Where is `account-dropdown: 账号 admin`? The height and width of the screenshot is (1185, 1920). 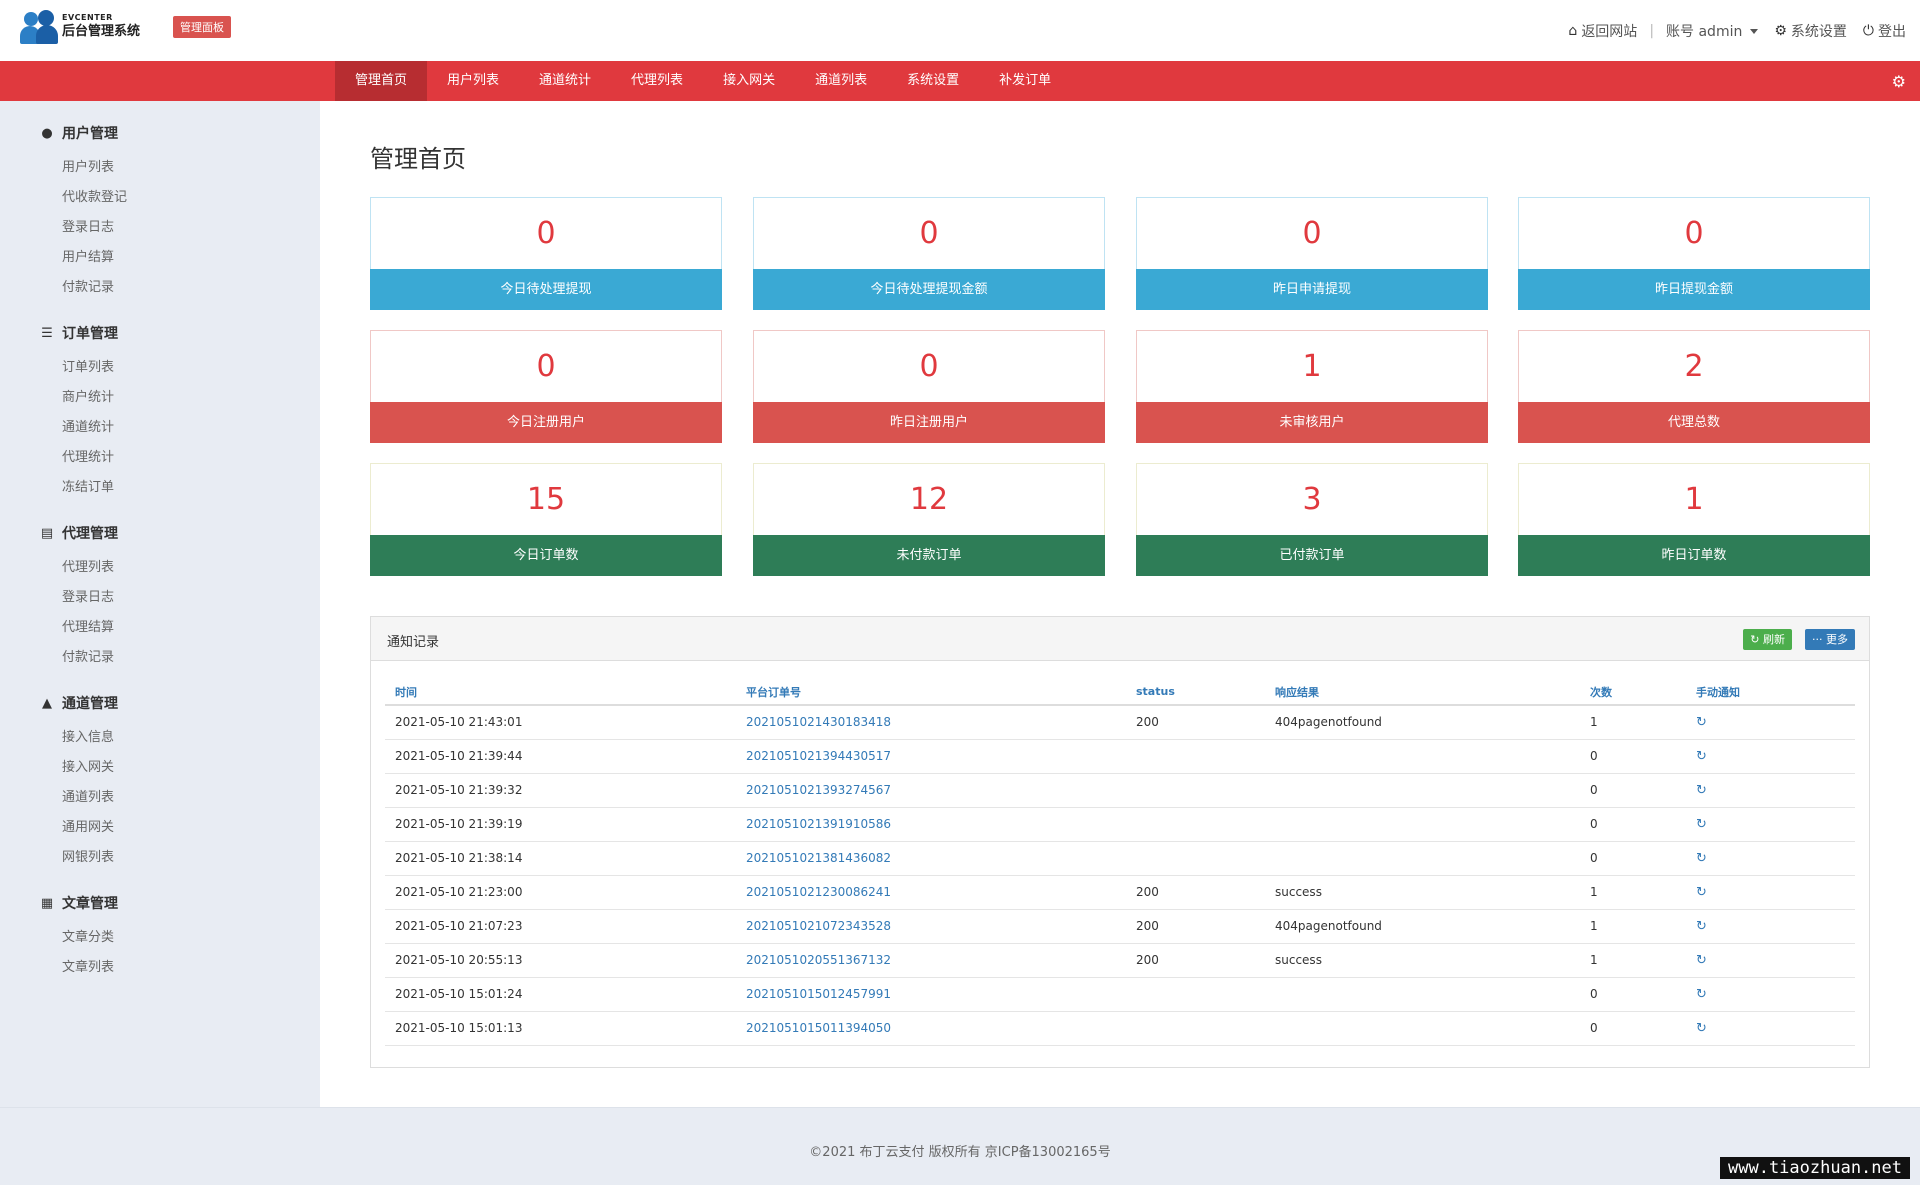
account-dropdown: 账号 admin is located at coordinates (1712, 31).